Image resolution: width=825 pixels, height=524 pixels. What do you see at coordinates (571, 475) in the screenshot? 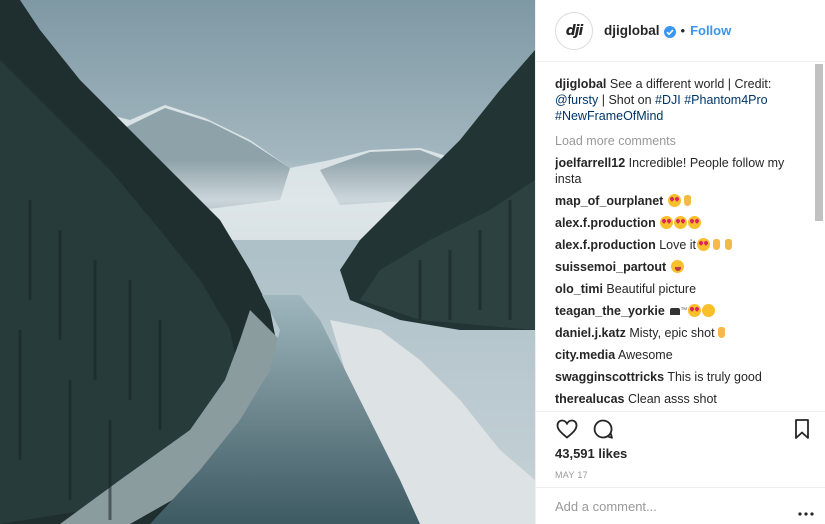
I see `post-date: MAY 17` at bounding box center [571, 475].